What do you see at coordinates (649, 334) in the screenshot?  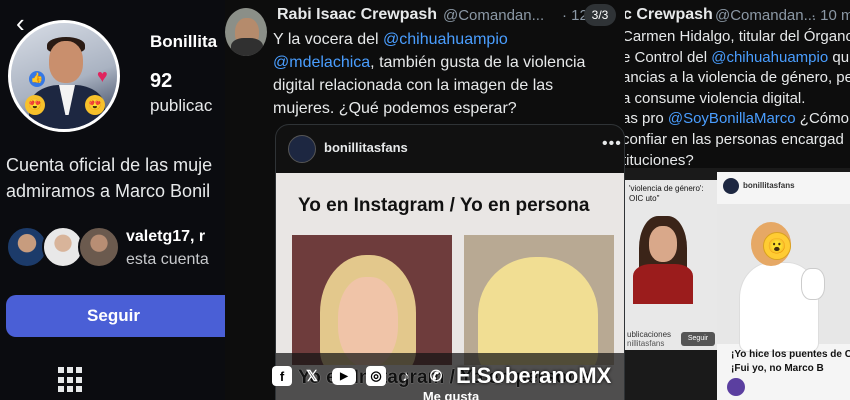 I see `news-publications-label: ublicaciones` at bounding box center [649, 334].